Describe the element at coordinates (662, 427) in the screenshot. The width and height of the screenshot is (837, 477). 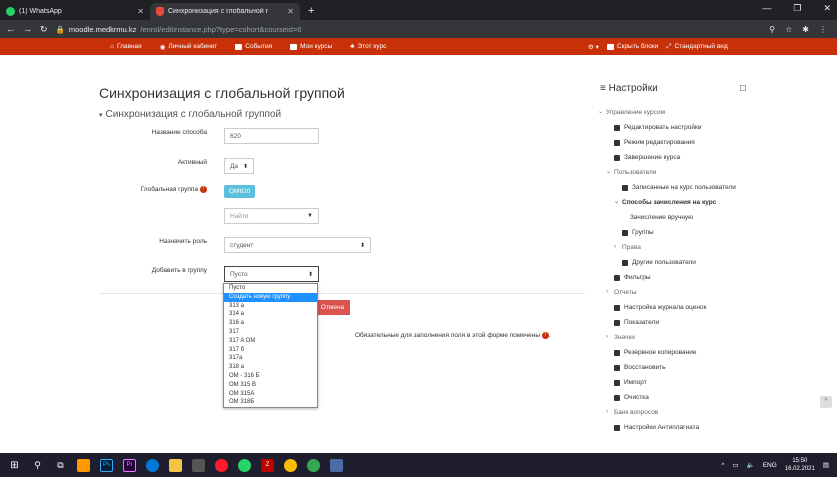
I see `settings-tree-label: Настройки Антиплагиата` at that location.